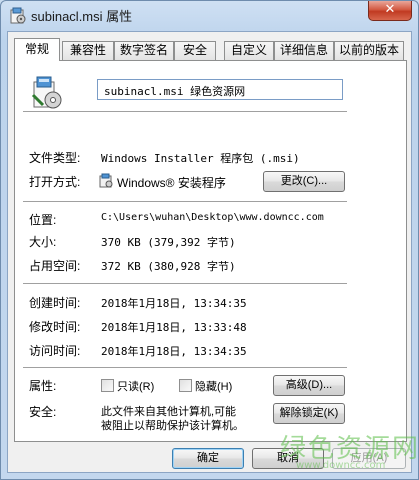 This screenshot has width=419, height=480. Describe the element at coordinates (171, 183) in the screenshot. I see `open-with-value: Windows® 安装程序` at that location.